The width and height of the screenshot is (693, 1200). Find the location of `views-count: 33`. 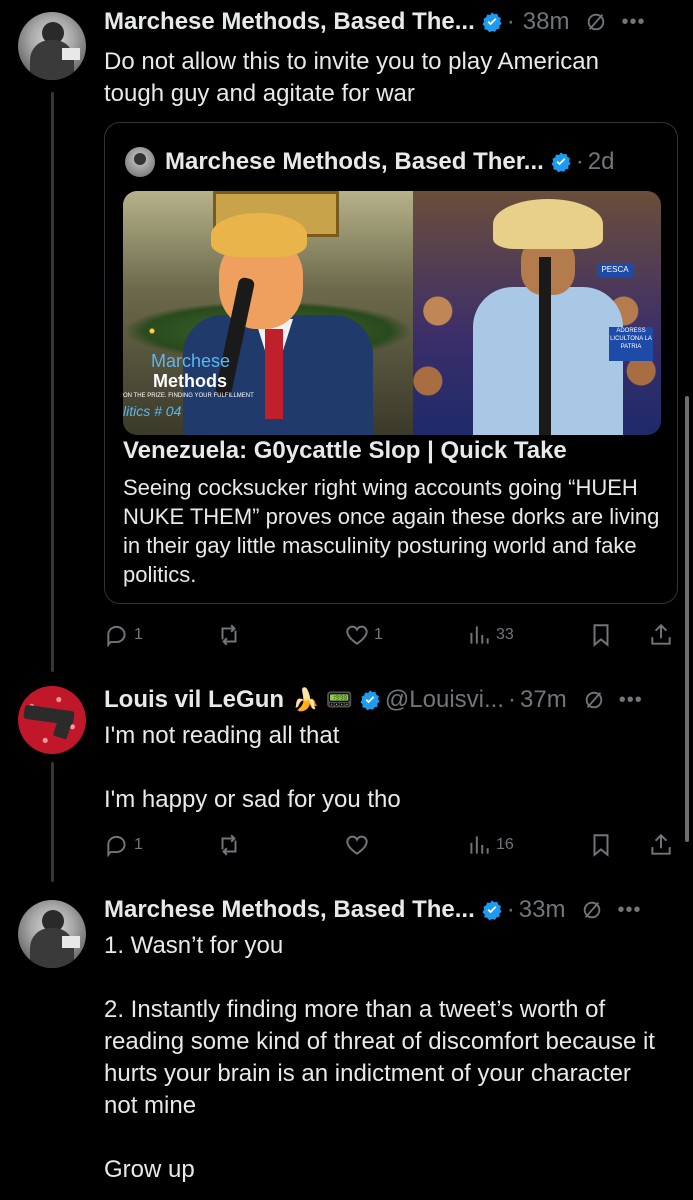

views-count: 33 is located at coordinates (505, 634).